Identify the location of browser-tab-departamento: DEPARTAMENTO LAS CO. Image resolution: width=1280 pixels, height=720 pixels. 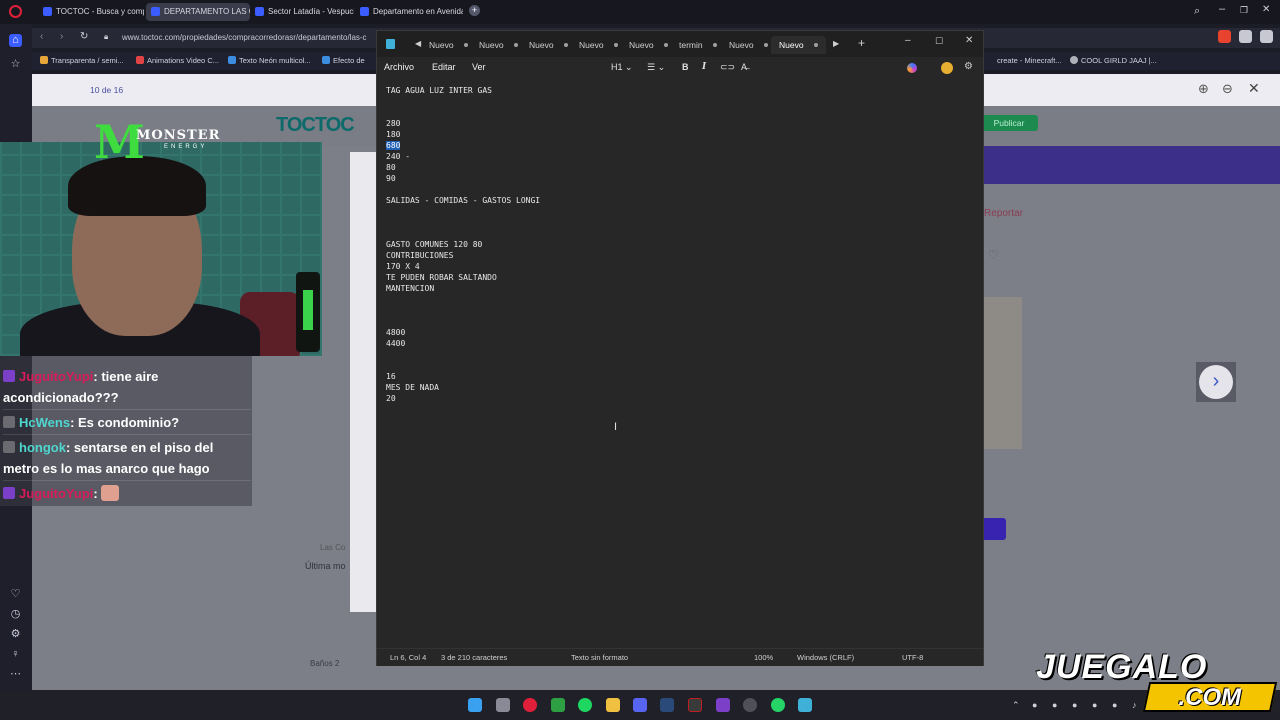
(198, 12).